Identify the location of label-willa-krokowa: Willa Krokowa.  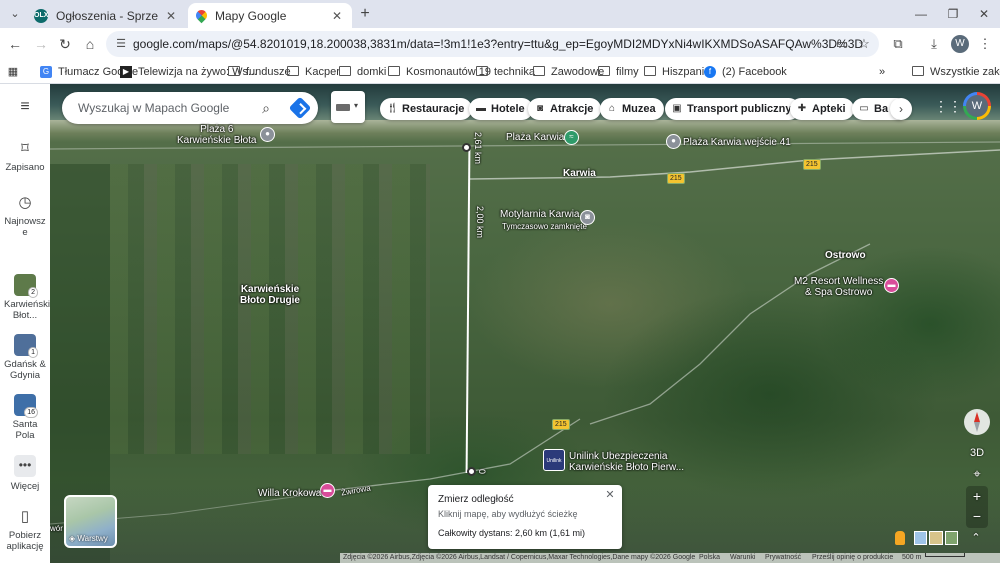
(289, 493).